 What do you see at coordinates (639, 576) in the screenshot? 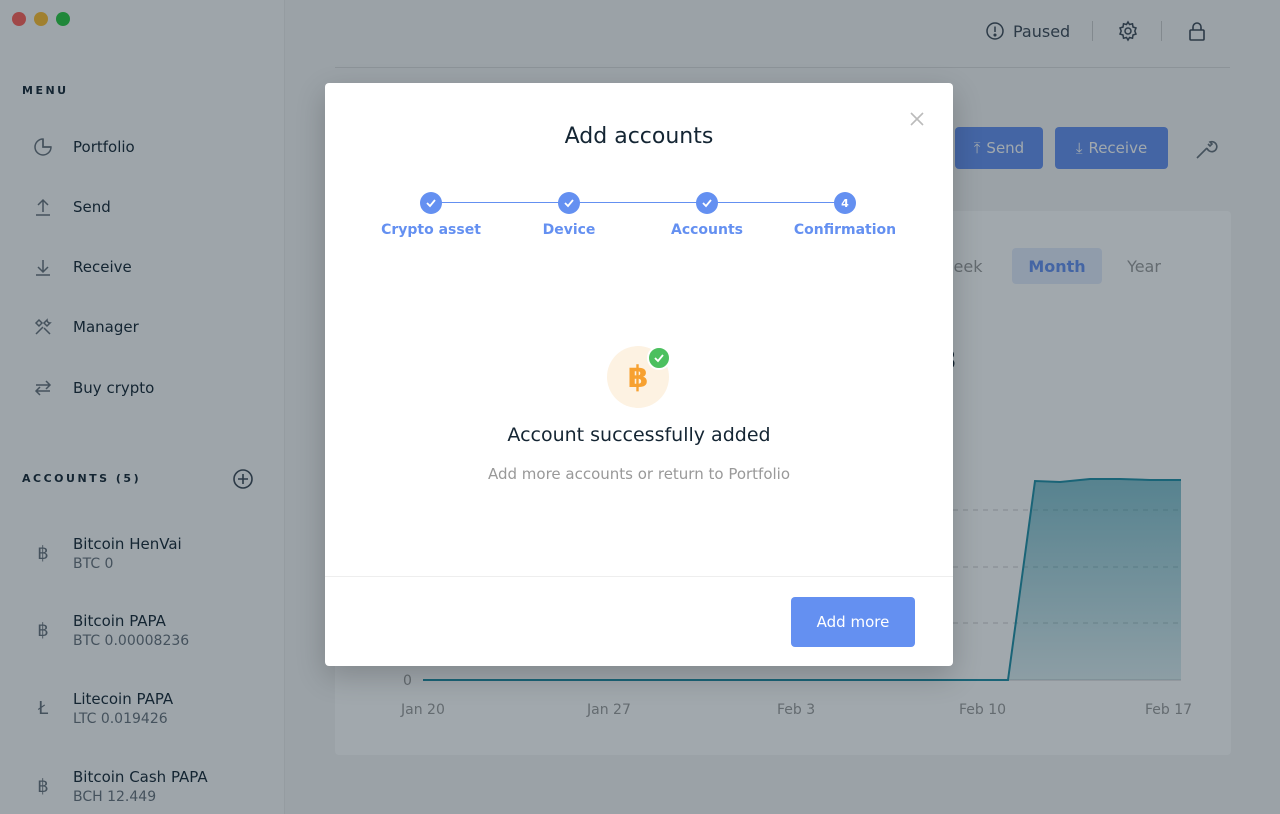
I see `modal-footer-divider` at bounding box center [639, 576].